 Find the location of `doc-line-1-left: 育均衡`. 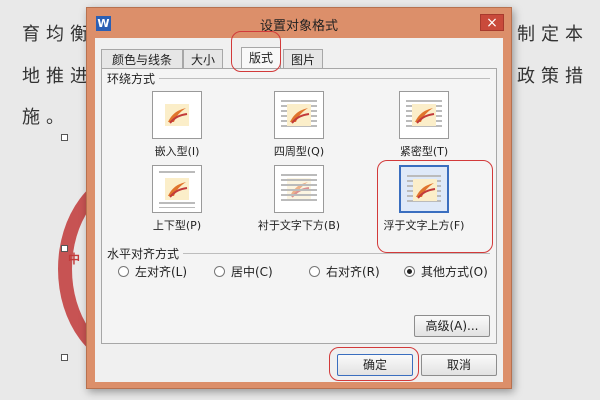

doc-line-1-left: 育均衡 is located at coordinates (58, 34).